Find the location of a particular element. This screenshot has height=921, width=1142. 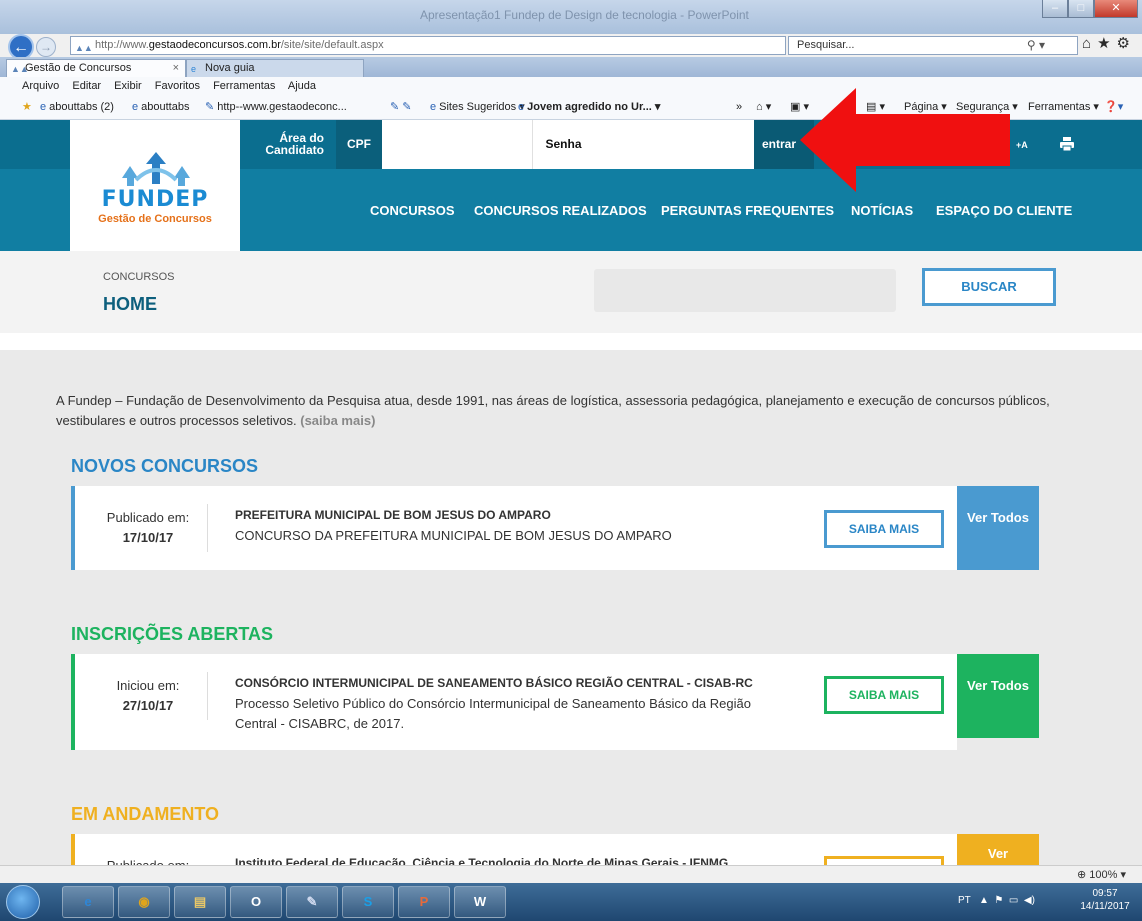

powerpoint-icon: P is located at coordinates (424, 902).